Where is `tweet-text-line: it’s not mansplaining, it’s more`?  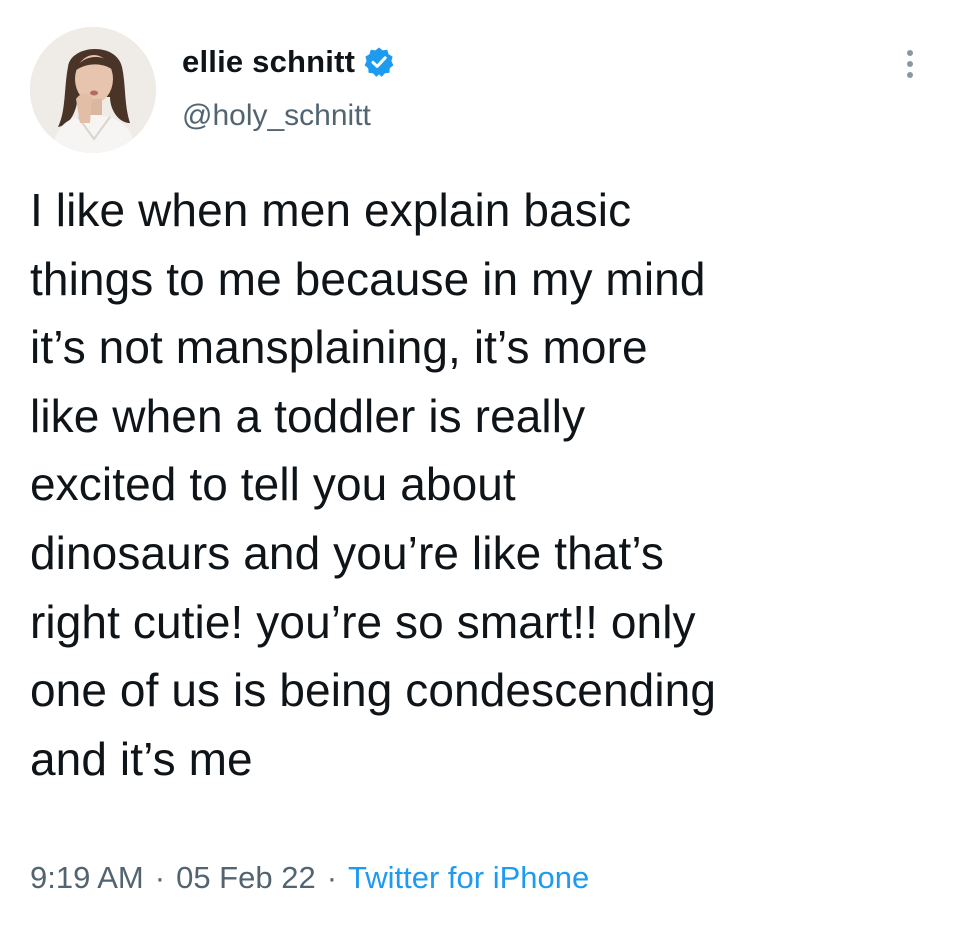
tweet-text-line: it’s not mansplaining, it’s more is located at coordinates (339, 347).